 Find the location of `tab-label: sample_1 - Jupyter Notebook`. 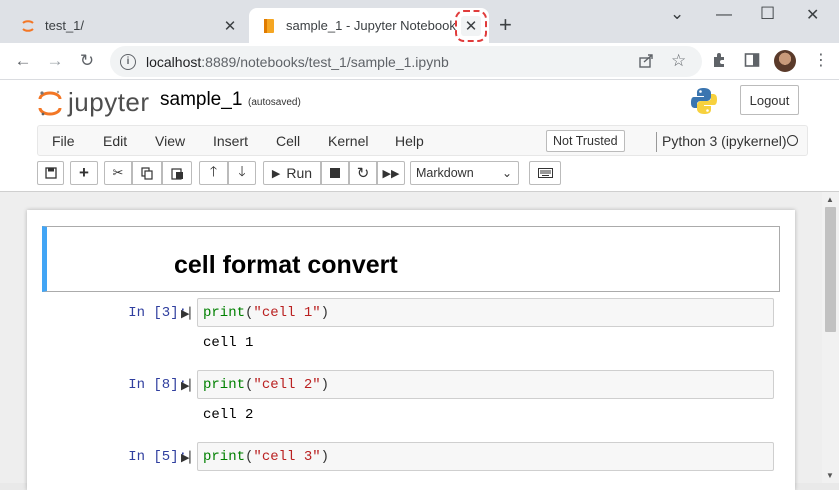

tab-label: sample_1 - Jupyter Notebook is located at coordinates (371, 25).